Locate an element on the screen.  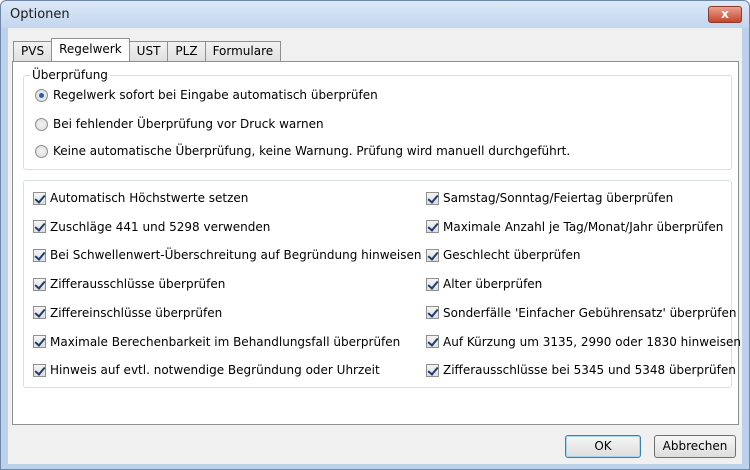
checkbox-label: Alter überprüfen is located at coordinates (493, 284).